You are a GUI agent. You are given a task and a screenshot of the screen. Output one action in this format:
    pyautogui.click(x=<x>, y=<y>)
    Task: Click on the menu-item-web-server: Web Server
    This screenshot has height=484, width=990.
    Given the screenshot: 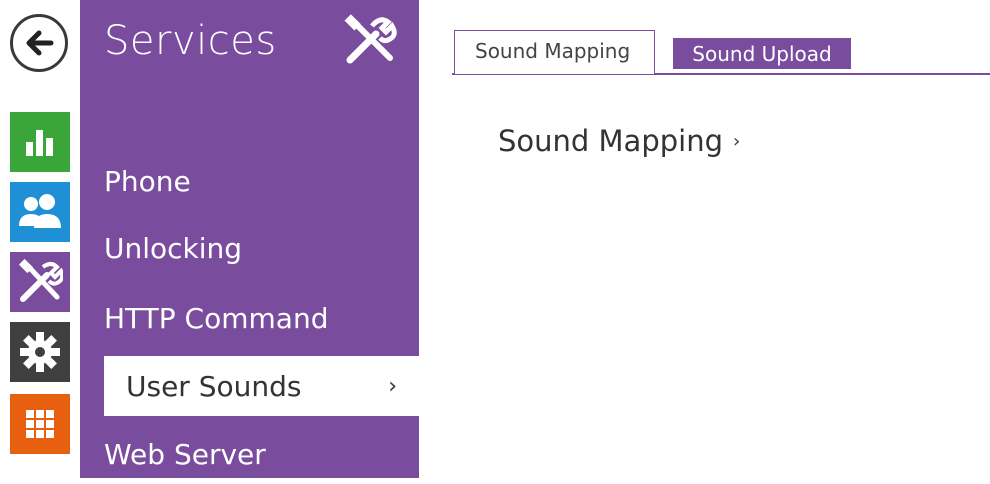 What is the action you would take?
    pyautogui.click(x=261, y=454)
    